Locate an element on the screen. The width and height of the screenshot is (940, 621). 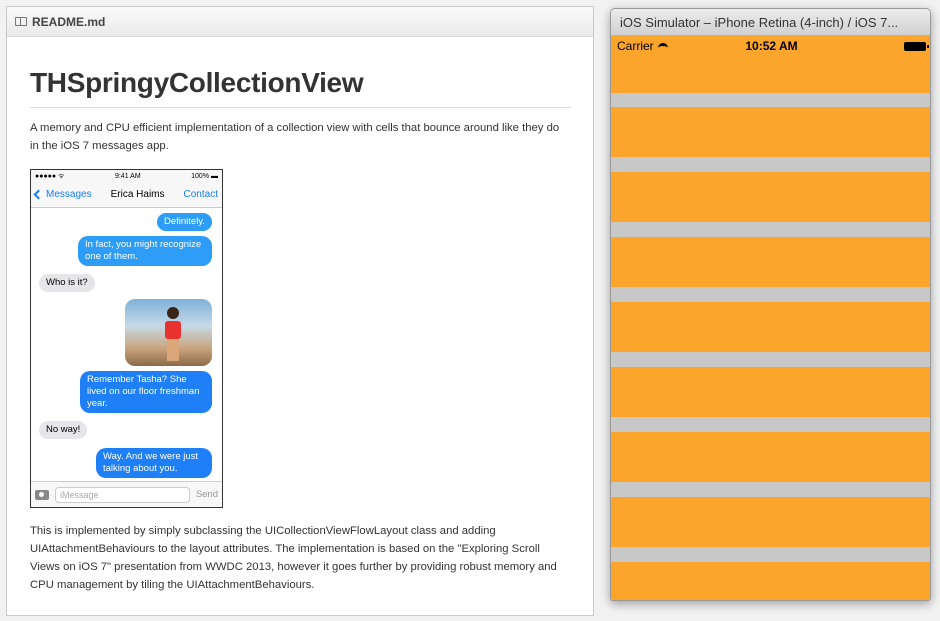
phone-back-label: Messages is located at coordinates (69, 194).